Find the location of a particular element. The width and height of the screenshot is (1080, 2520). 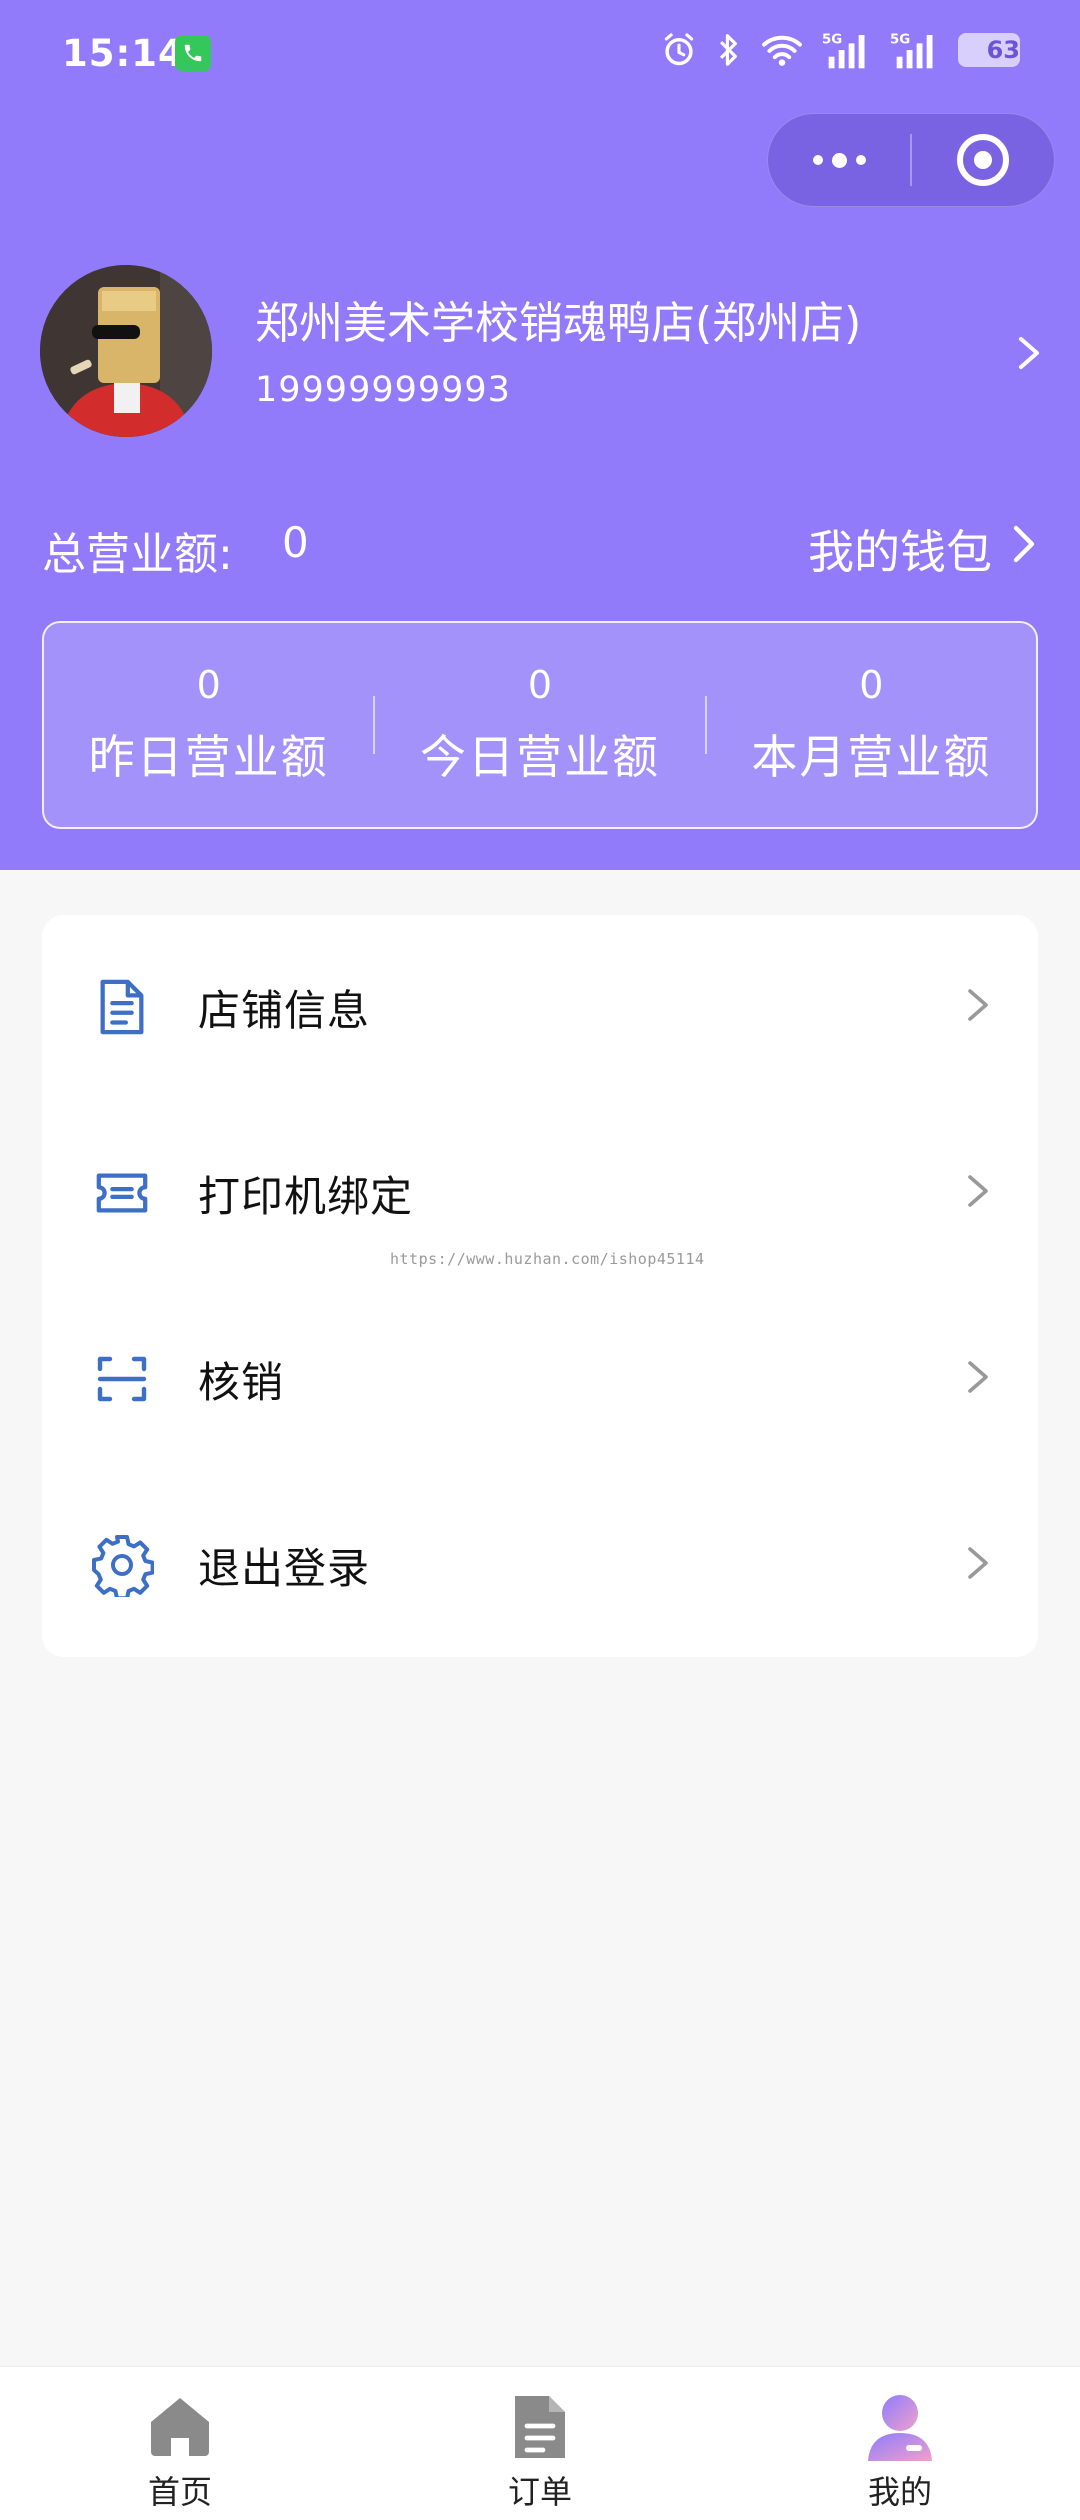

target-icon is located at coordinates (982, 160).